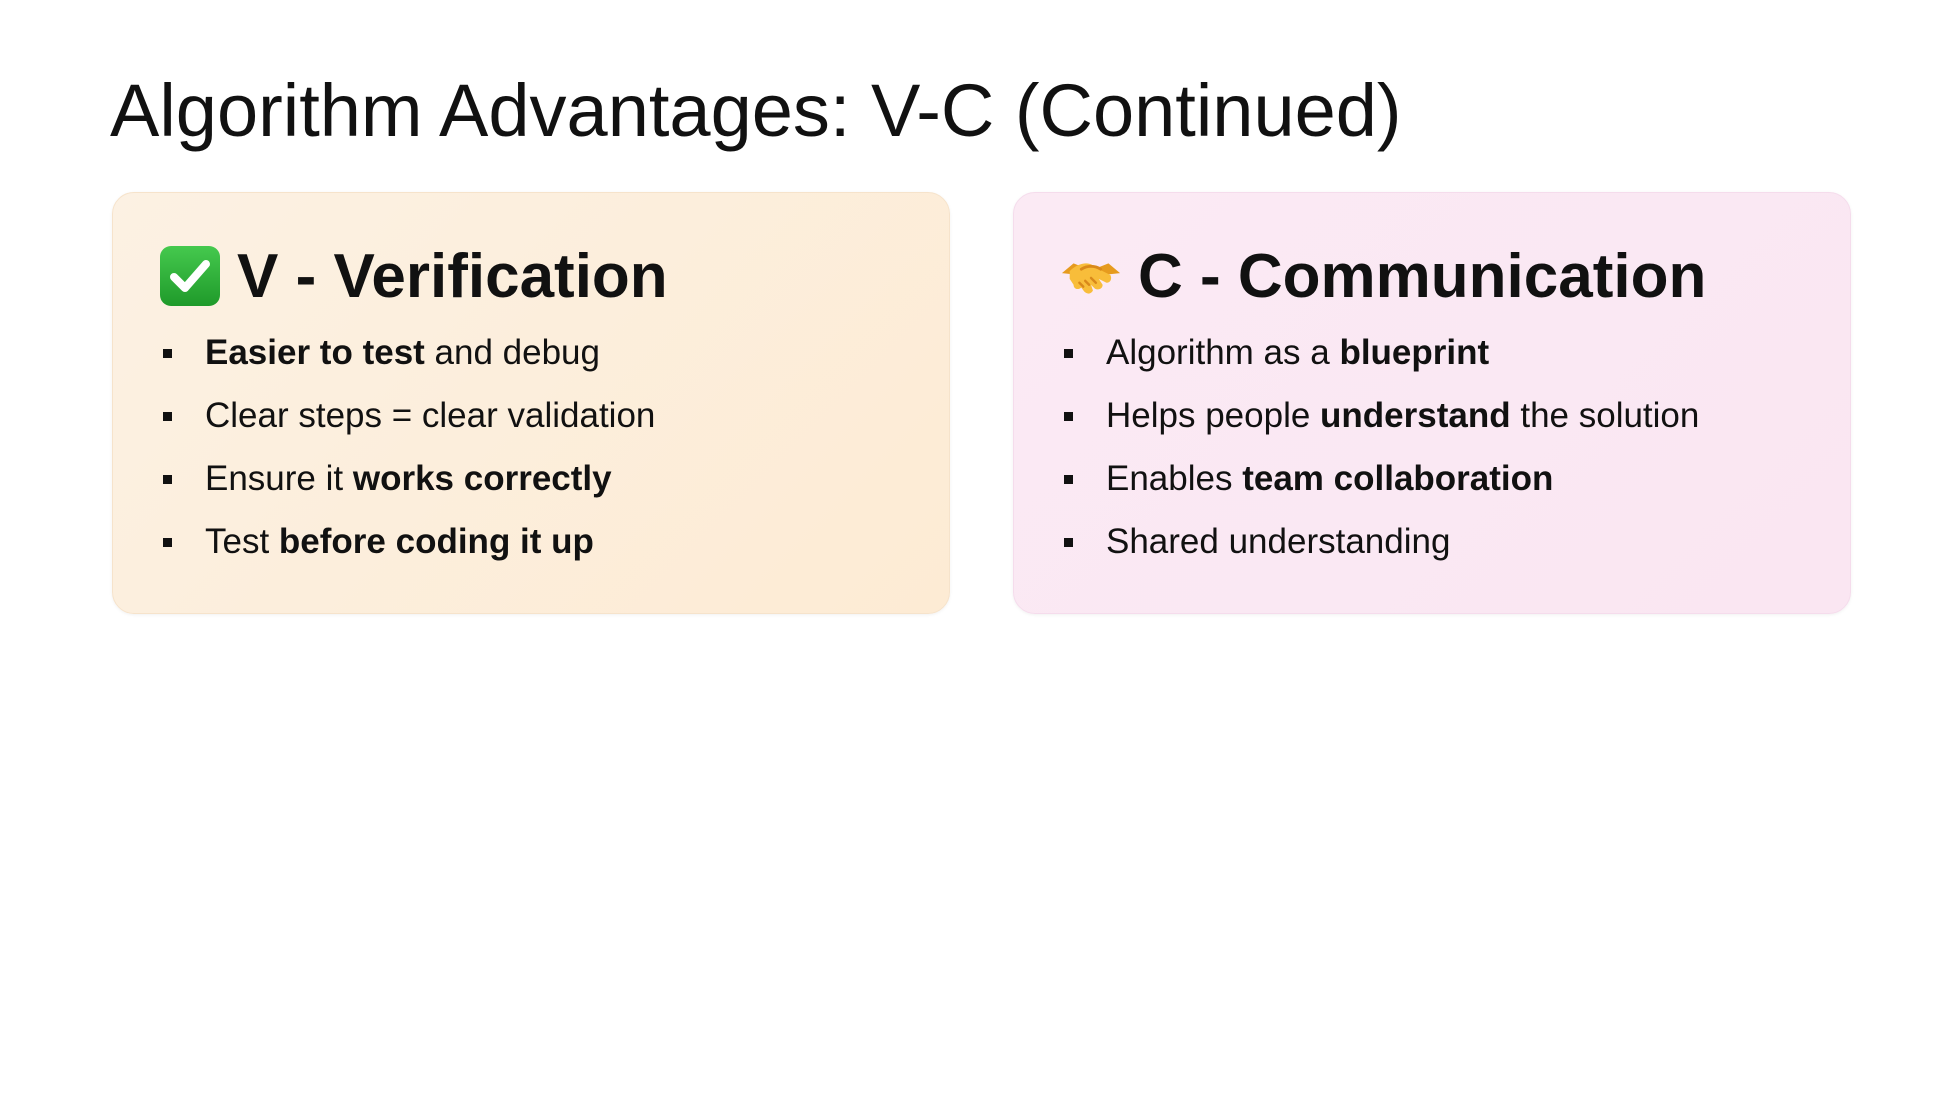 This screenshot has height=1104, width=1960. Describe the element at coordinates (452, 276) in the screenshot. I see `card-heading-text: V - Verification` at that location.